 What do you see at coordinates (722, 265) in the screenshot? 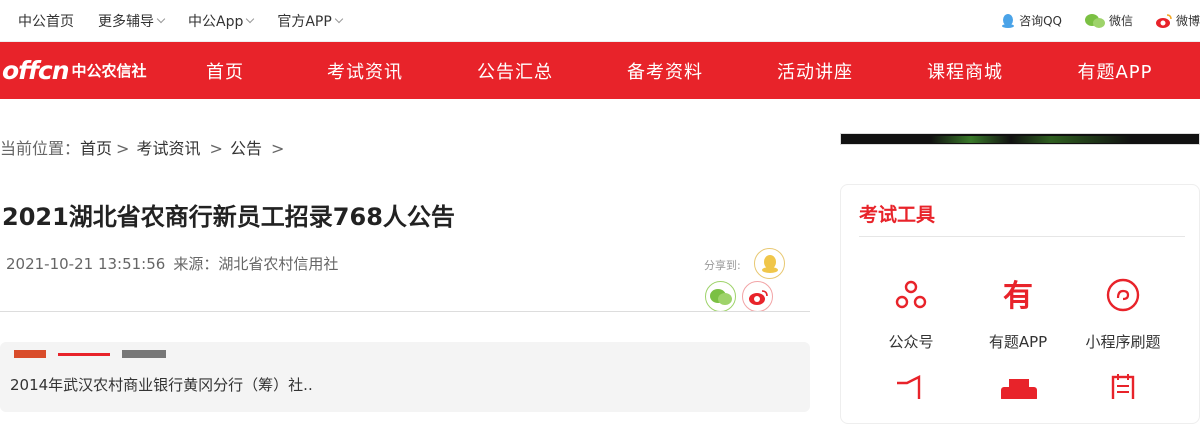
I see `share-label: 分享到:` at bounding box center [722, 265].